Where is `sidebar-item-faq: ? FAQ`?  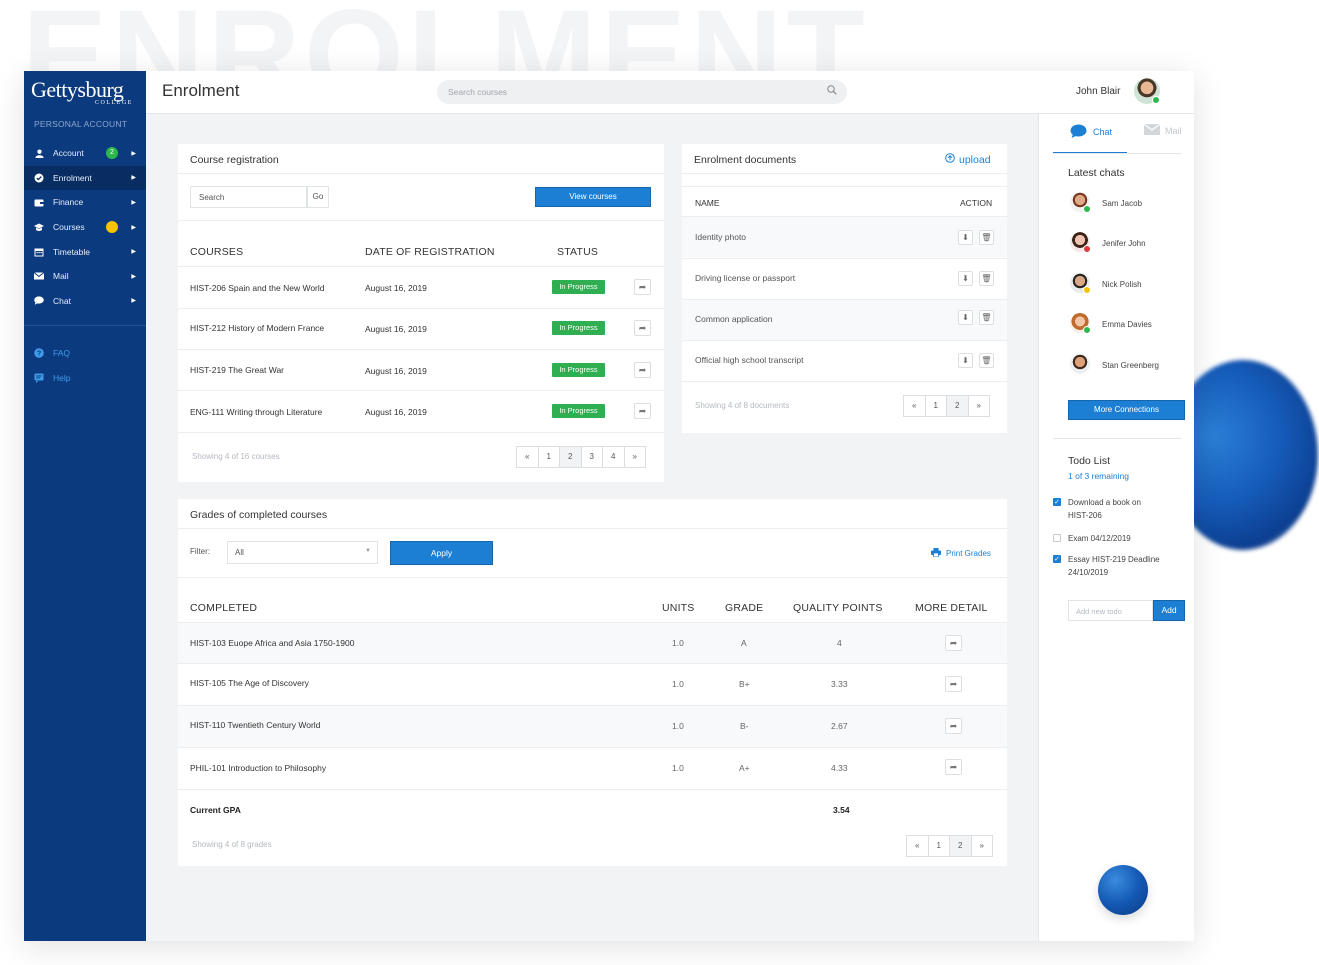
sidebar-item-faq: ? FAQ is located at coordinates (85, 352).